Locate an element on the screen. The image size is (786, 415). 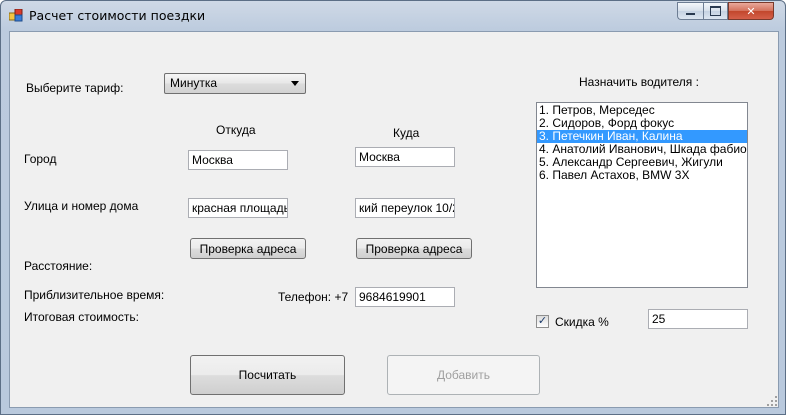
tariff-select: Минутка is located at coordinates (235, 83).